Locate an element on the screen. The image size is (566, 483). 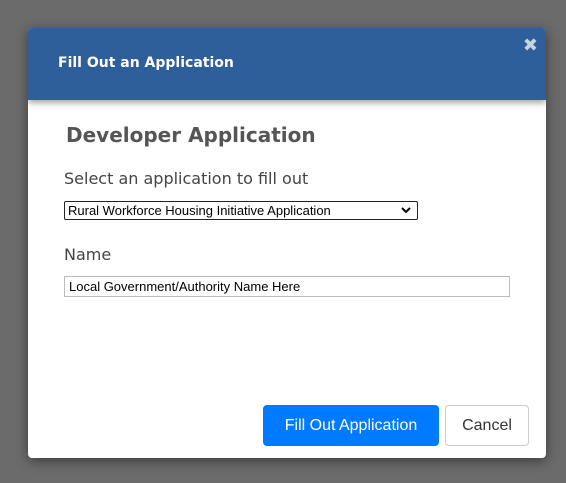
cancel-button: Cancel is located at coordinates (487, 425).